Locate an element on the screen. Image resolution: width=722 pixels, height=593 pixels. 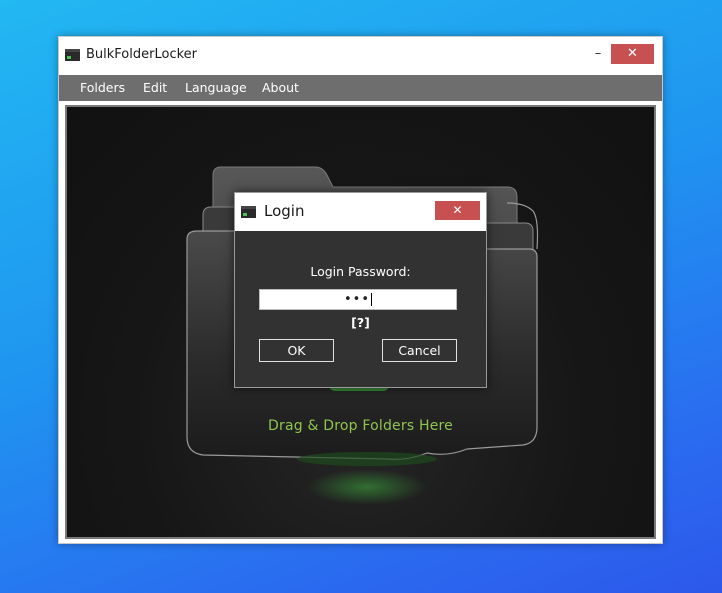
window-title: BulkFolderLocker is located at coordinates (141, 54).